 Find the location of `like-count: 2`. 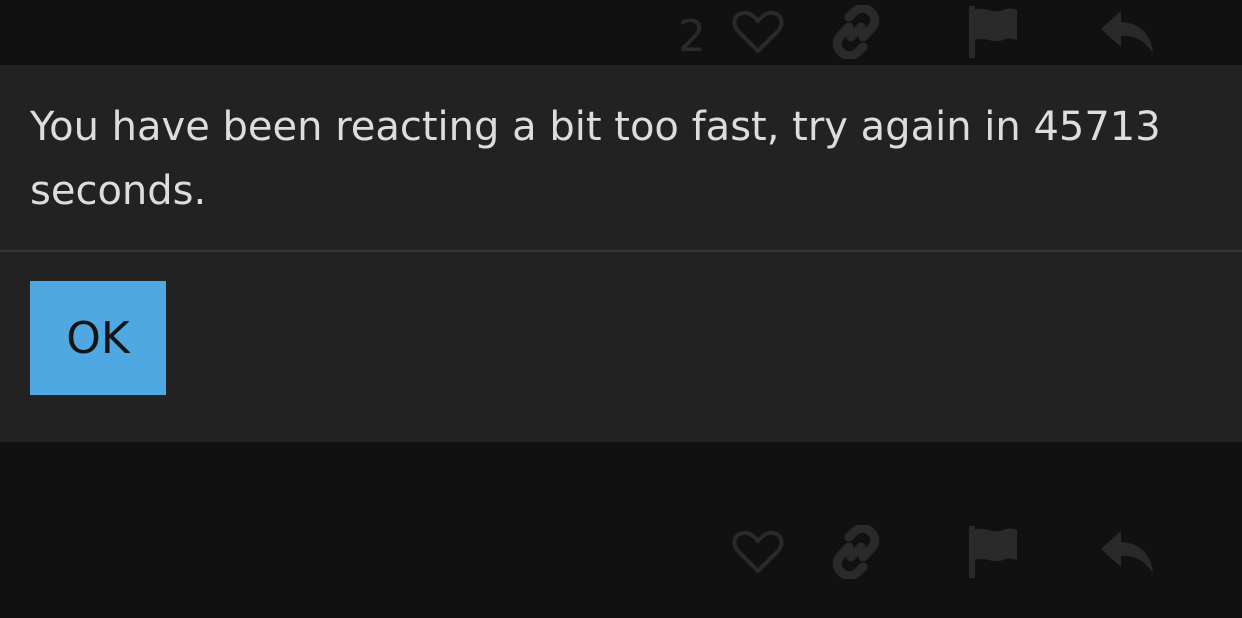

like-count: 2 is located at coordinates (692, 36).